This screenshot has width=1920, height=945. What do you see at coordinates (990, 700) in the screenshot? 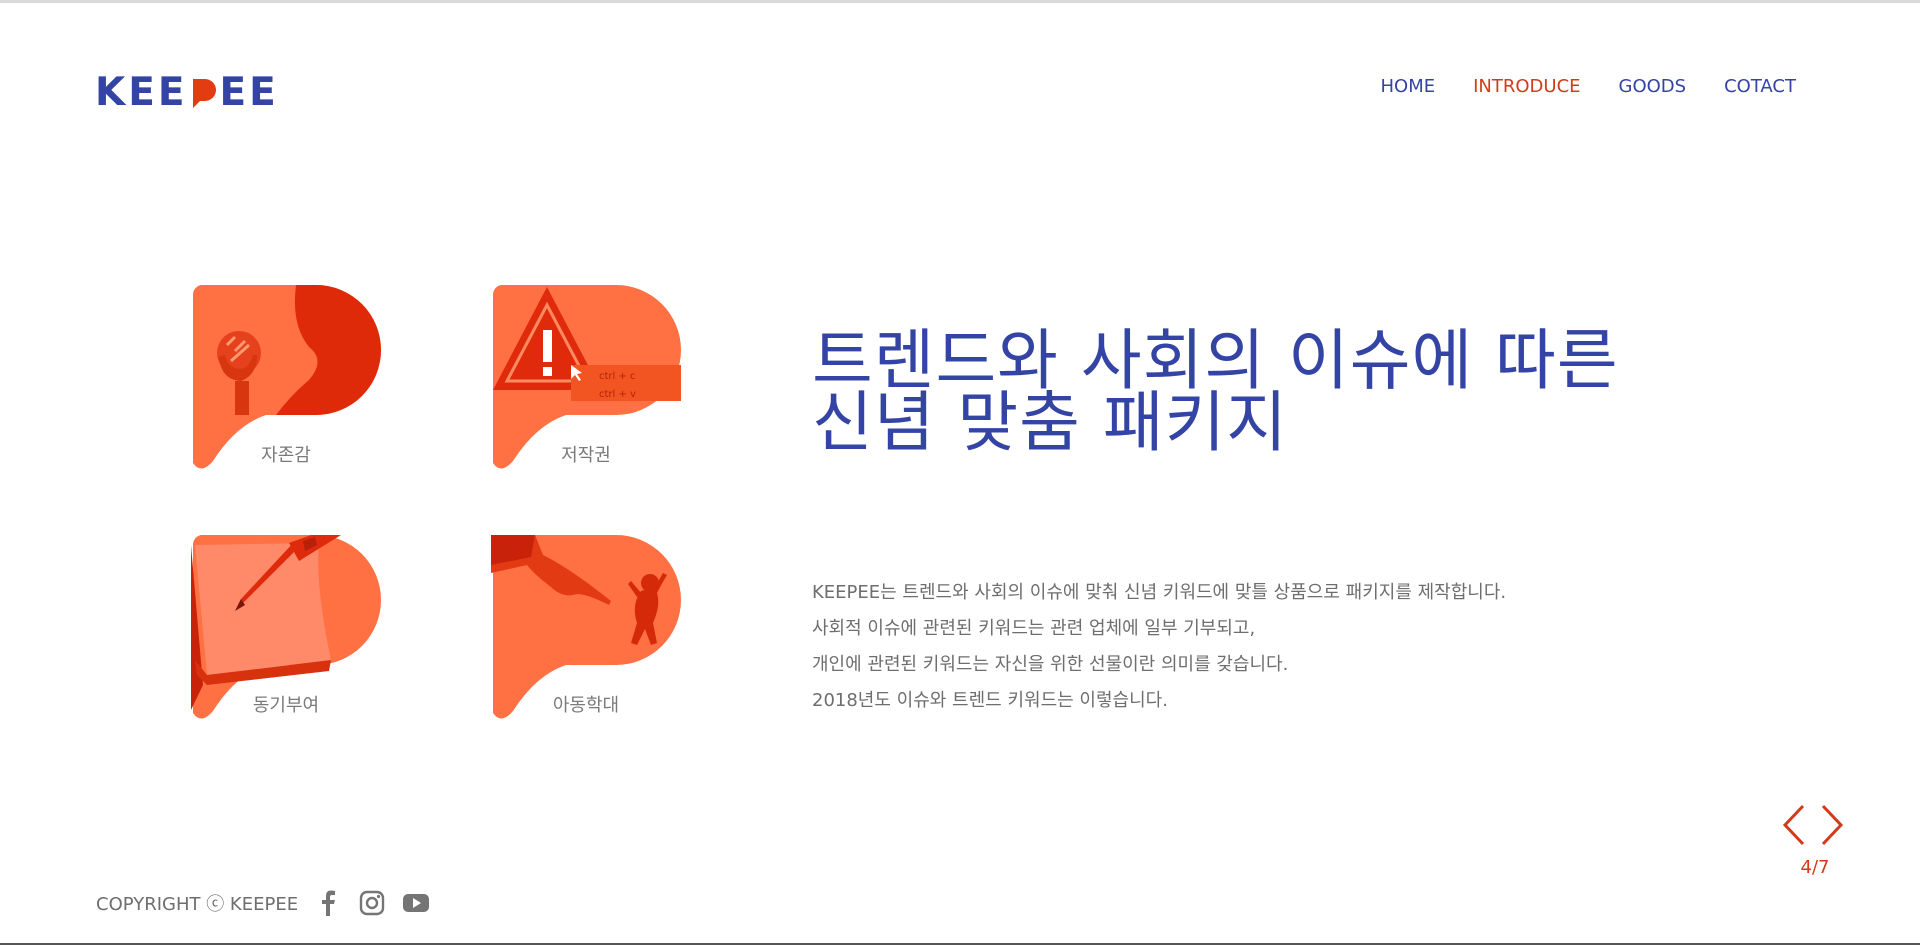
I see `description-line: 2018년도 이슈와 트렌드 키워드는 이렇습니다.` at bounding box center [990, 700].